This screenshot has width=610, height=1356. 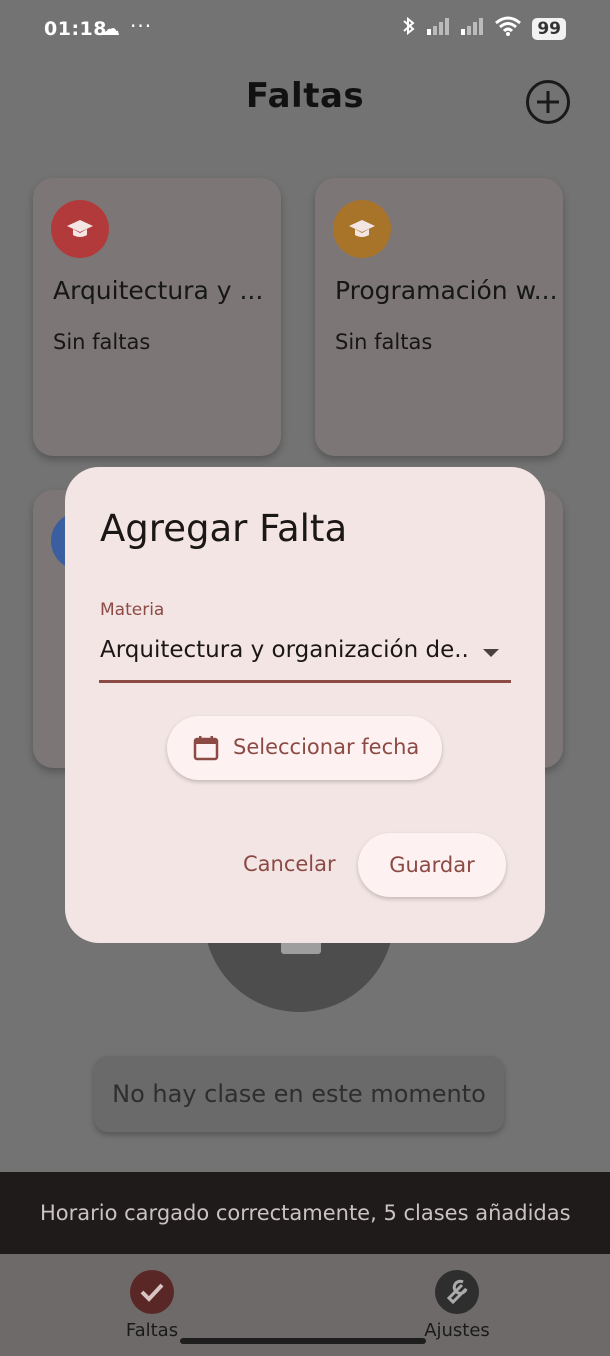 What do you see at coordinates (548, 102) in the screenshot?
I see `add-icon` at bounding box center [548, 102].